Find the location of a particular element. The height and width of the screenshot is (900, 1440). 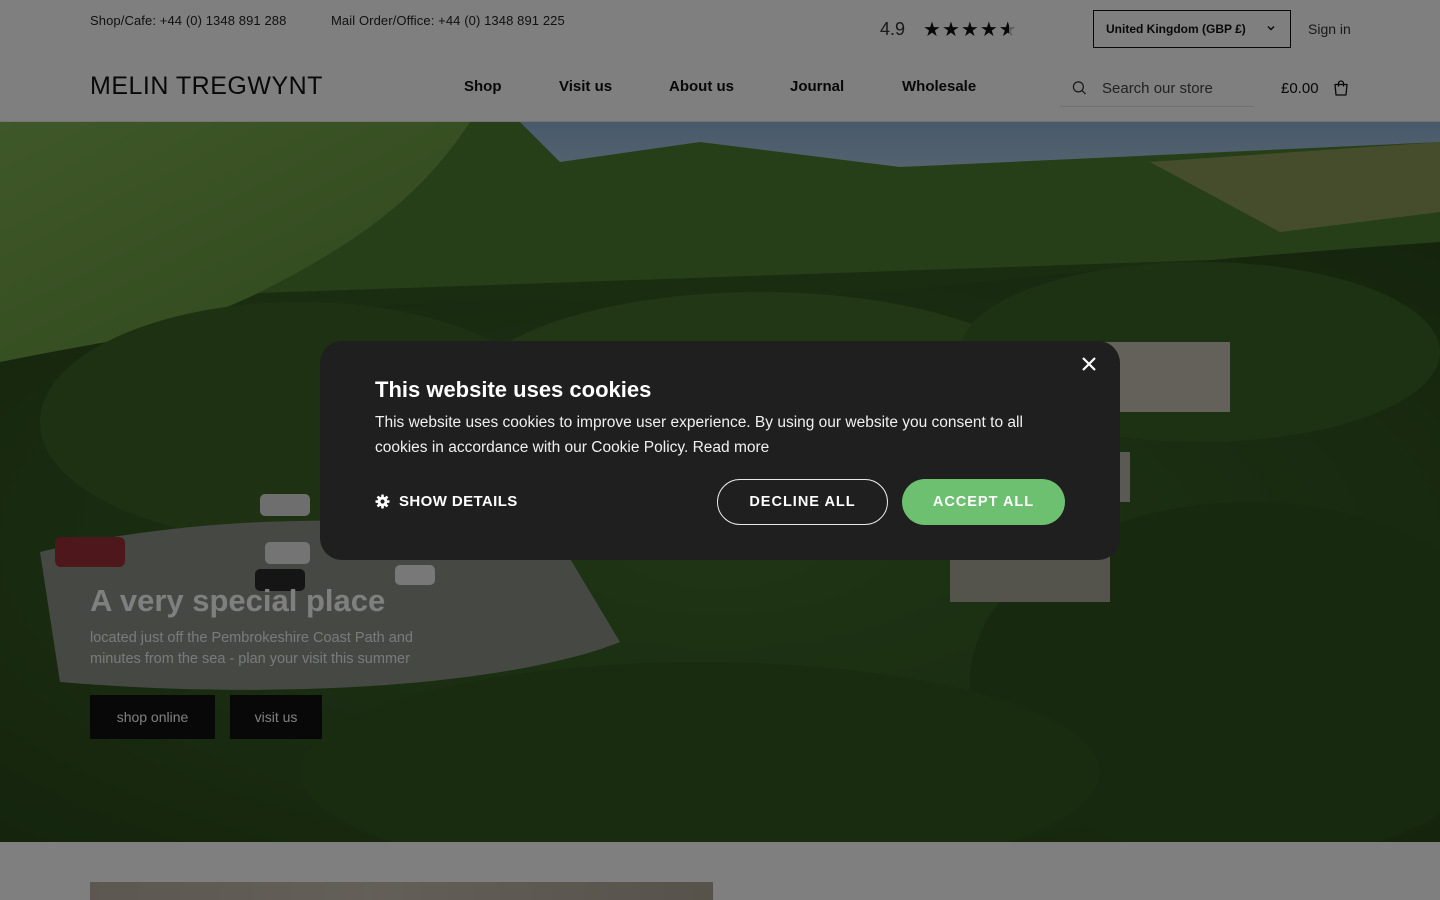

show-details-toggle: SHOW DETAILS is located at coordinates (446, 501).